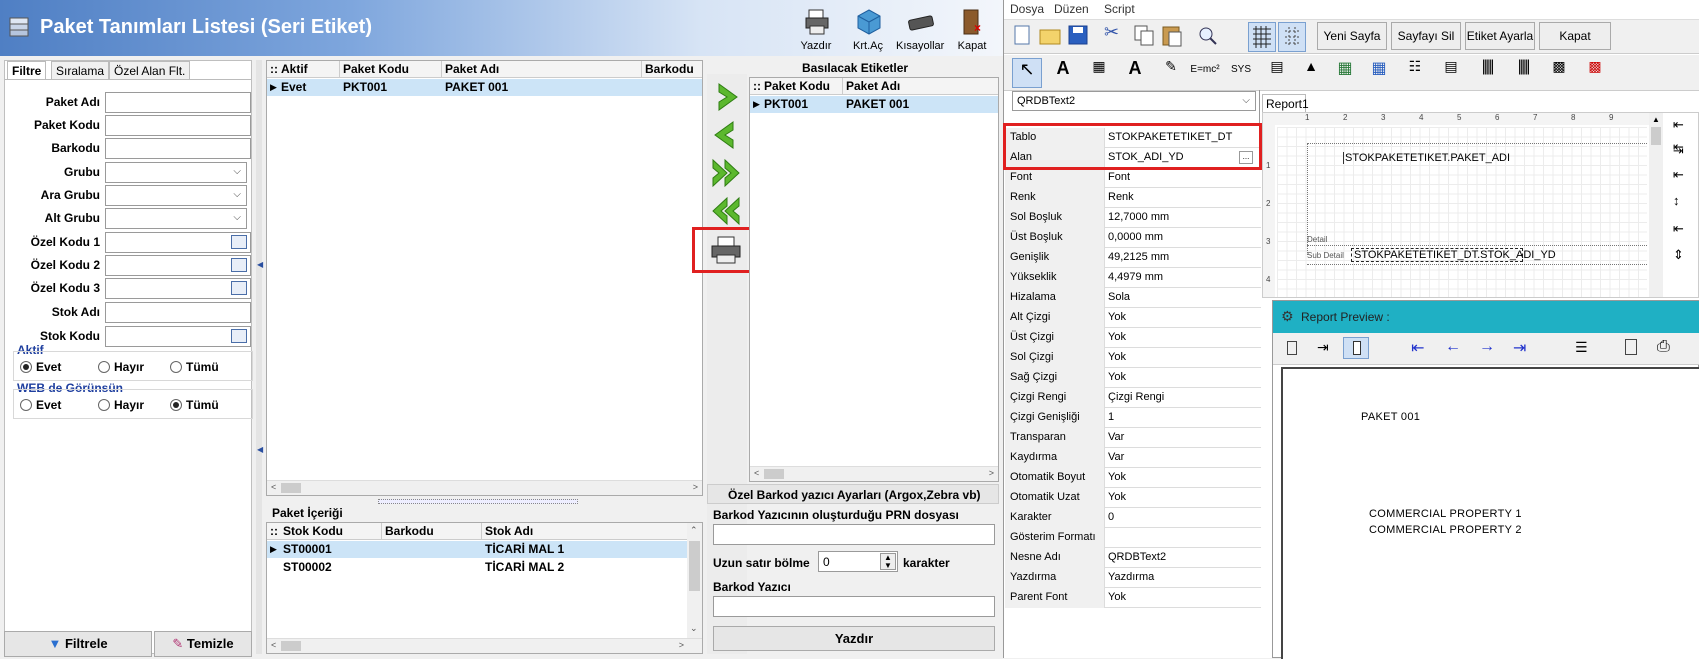 The width and height of the screenshot is (1699, 659). I want to click on sub-group-select: ⌵, so click(176, 195).